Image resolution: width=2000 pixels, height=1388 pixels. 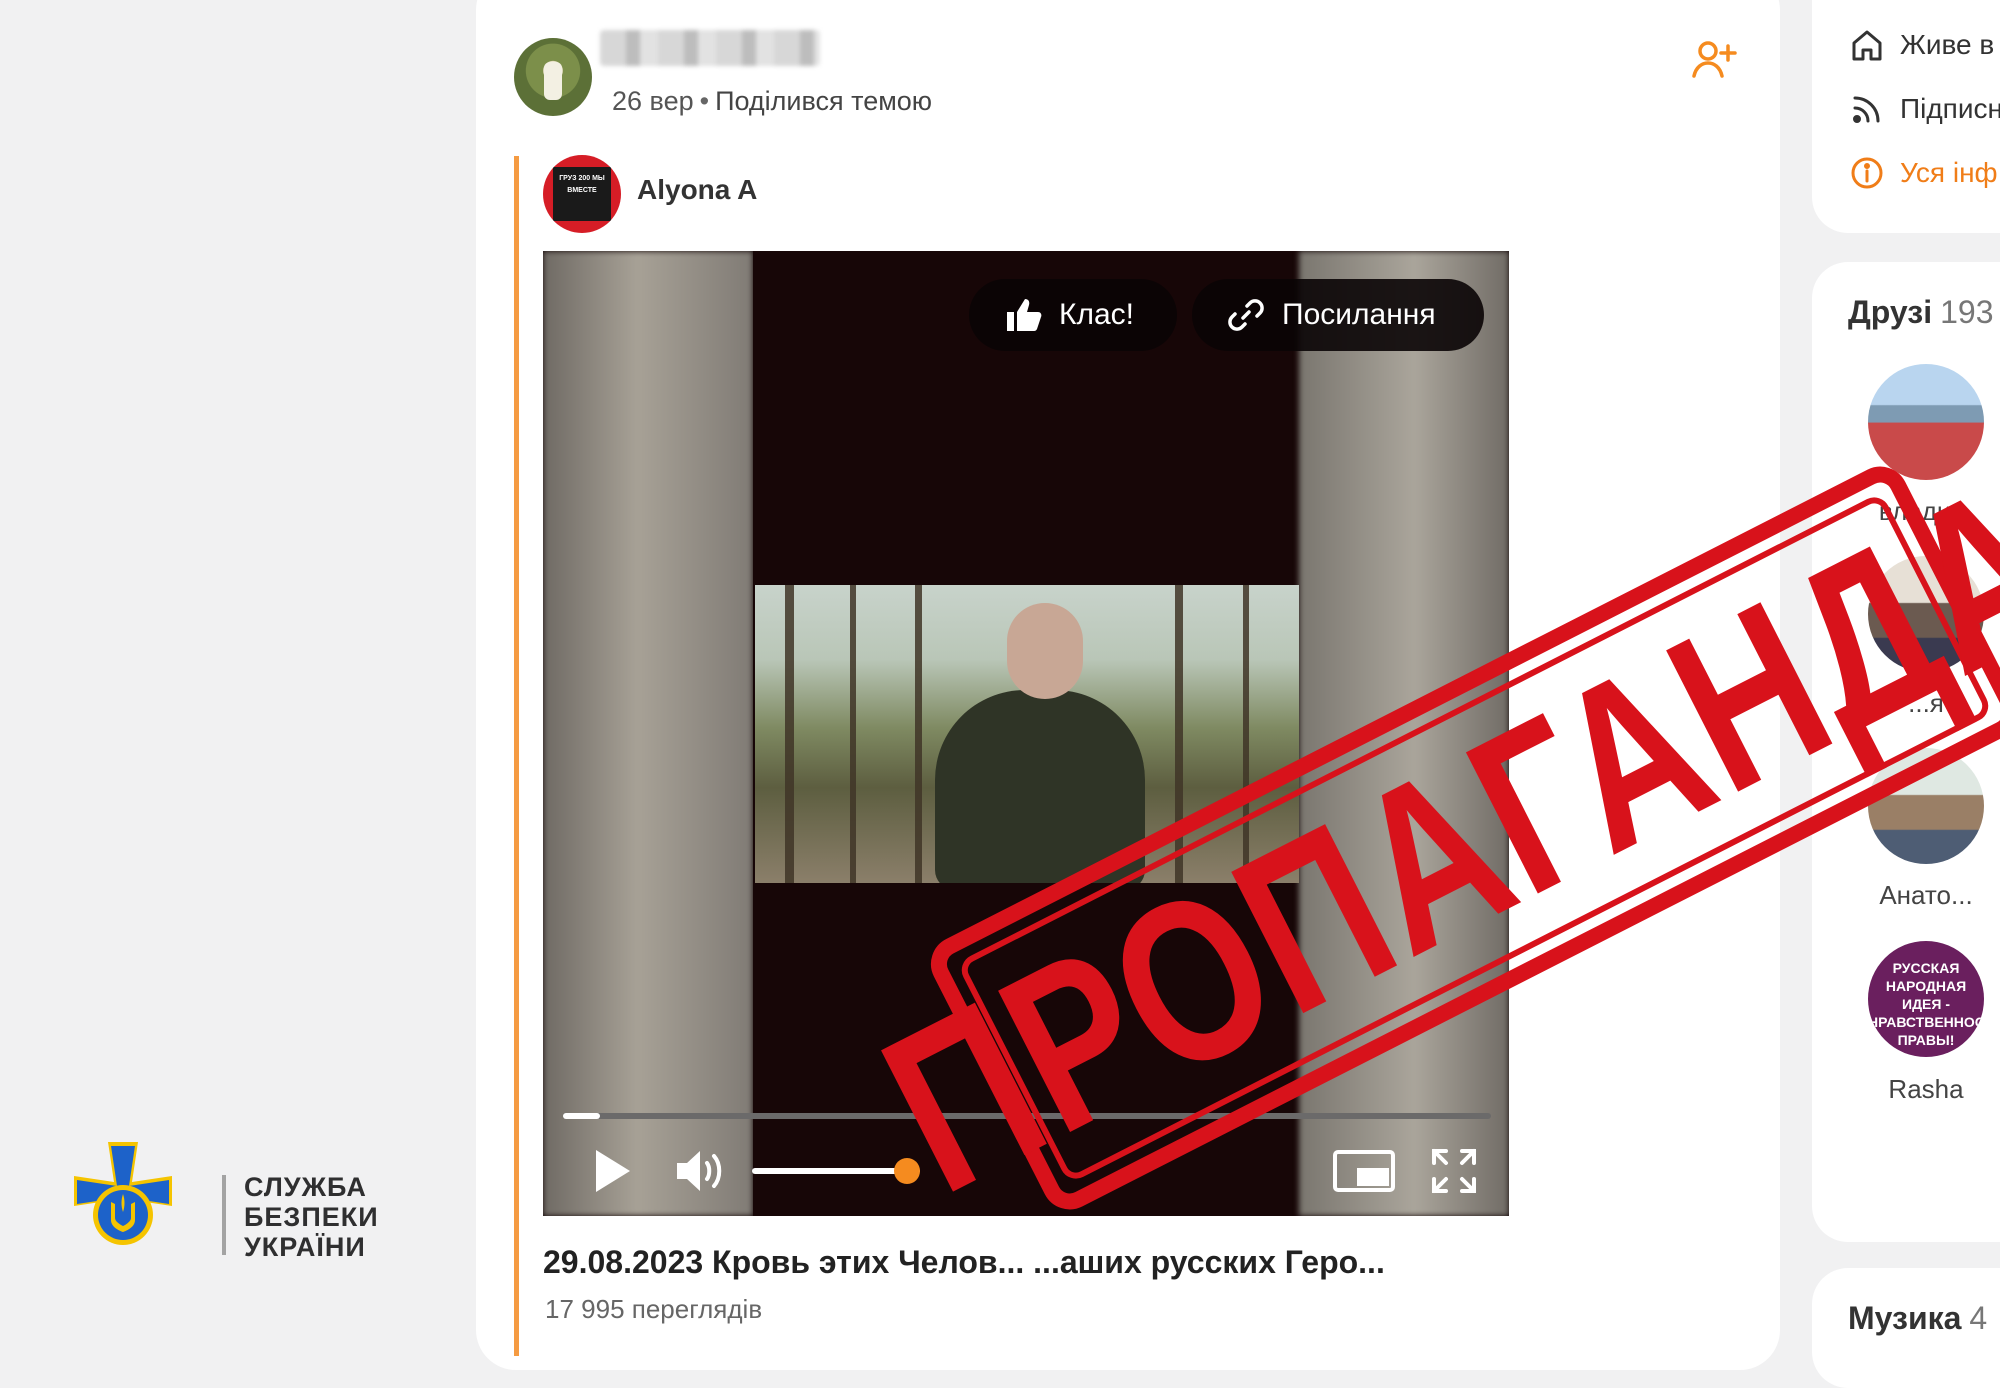 I want to click on person-head, so click(x=1045, y=651).